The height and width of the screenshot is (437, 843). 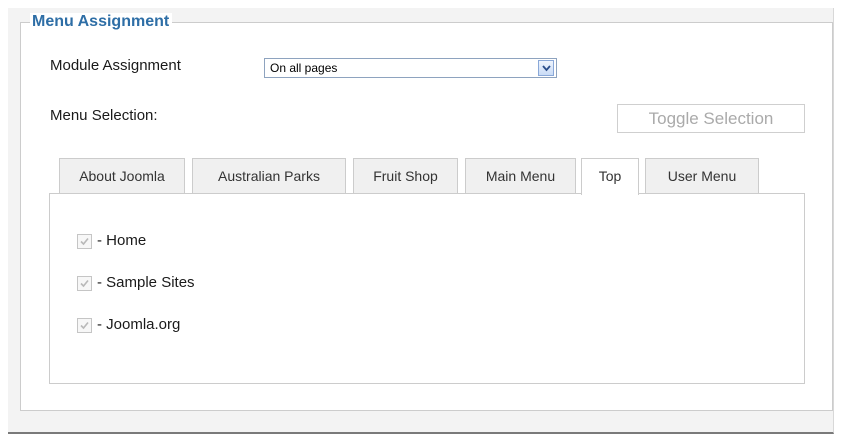 I want to click on toggle-selection-button: Toggle Selection, so click(x=711, y=118).